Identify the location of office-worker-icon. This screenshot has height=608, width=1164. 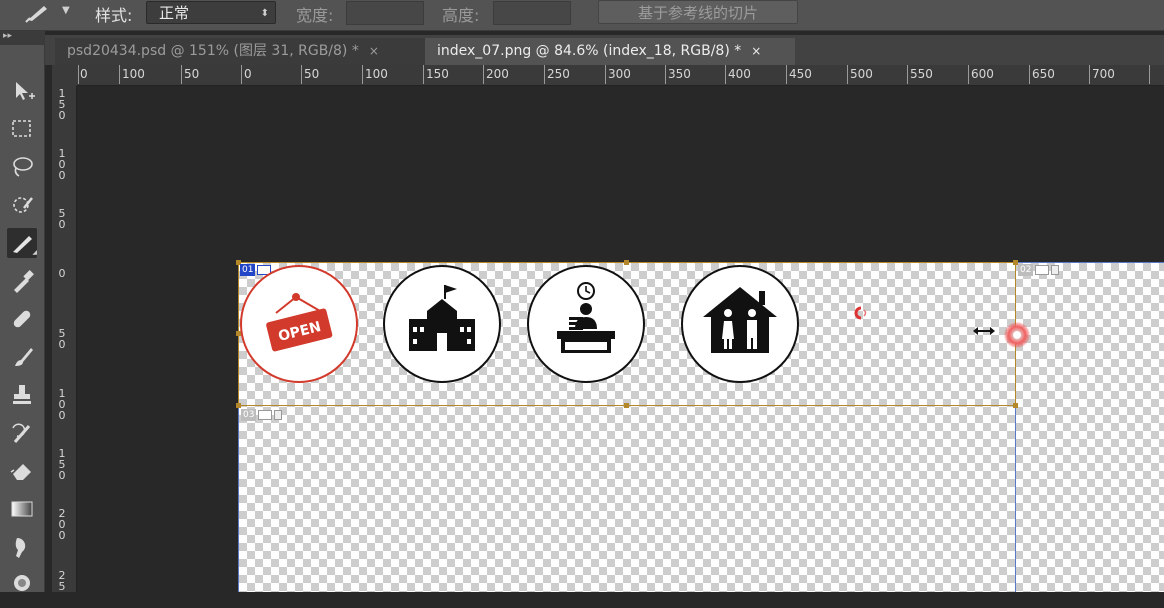
(586, 317).